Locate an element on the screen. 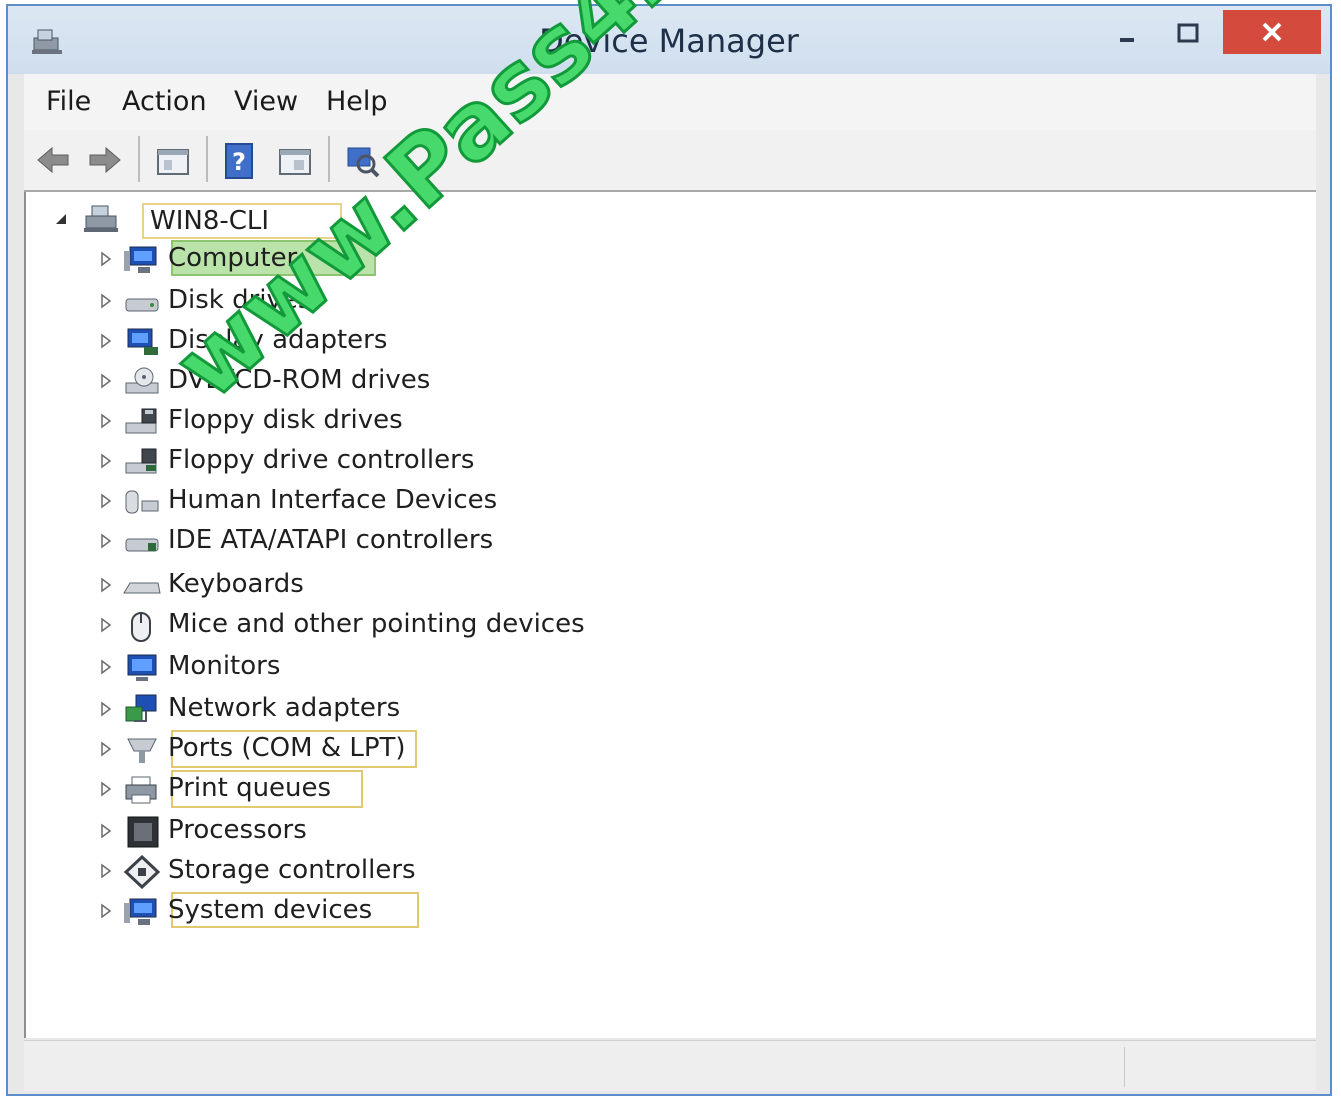  floppy-controller-icon is located at coordinates (141, 461).